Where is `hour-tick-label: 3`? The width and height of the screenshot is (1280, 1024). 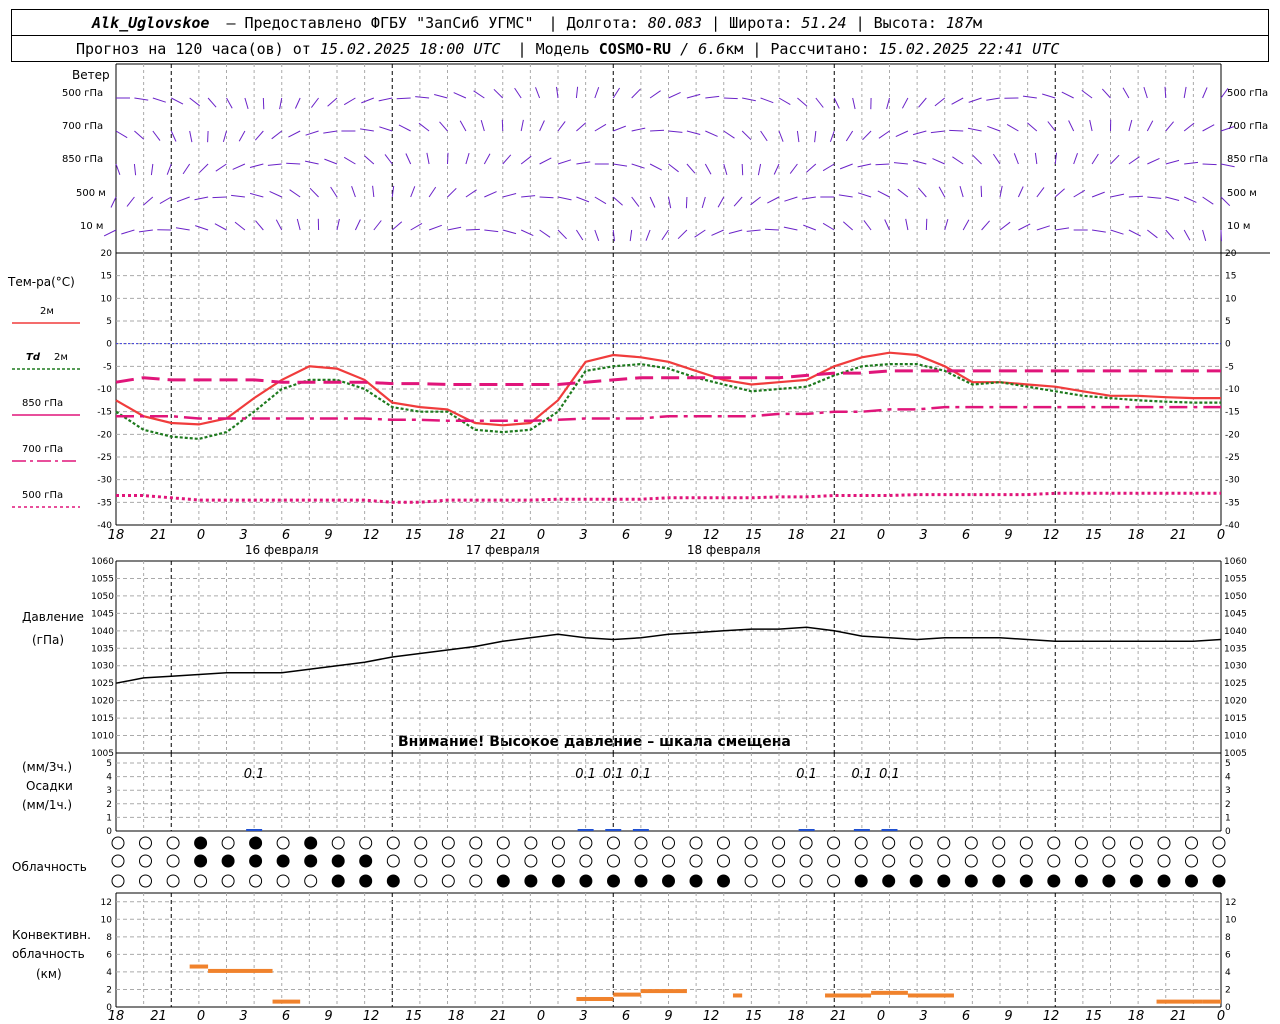 hour-tick-label: 3 is located at coordinates (923, 535).